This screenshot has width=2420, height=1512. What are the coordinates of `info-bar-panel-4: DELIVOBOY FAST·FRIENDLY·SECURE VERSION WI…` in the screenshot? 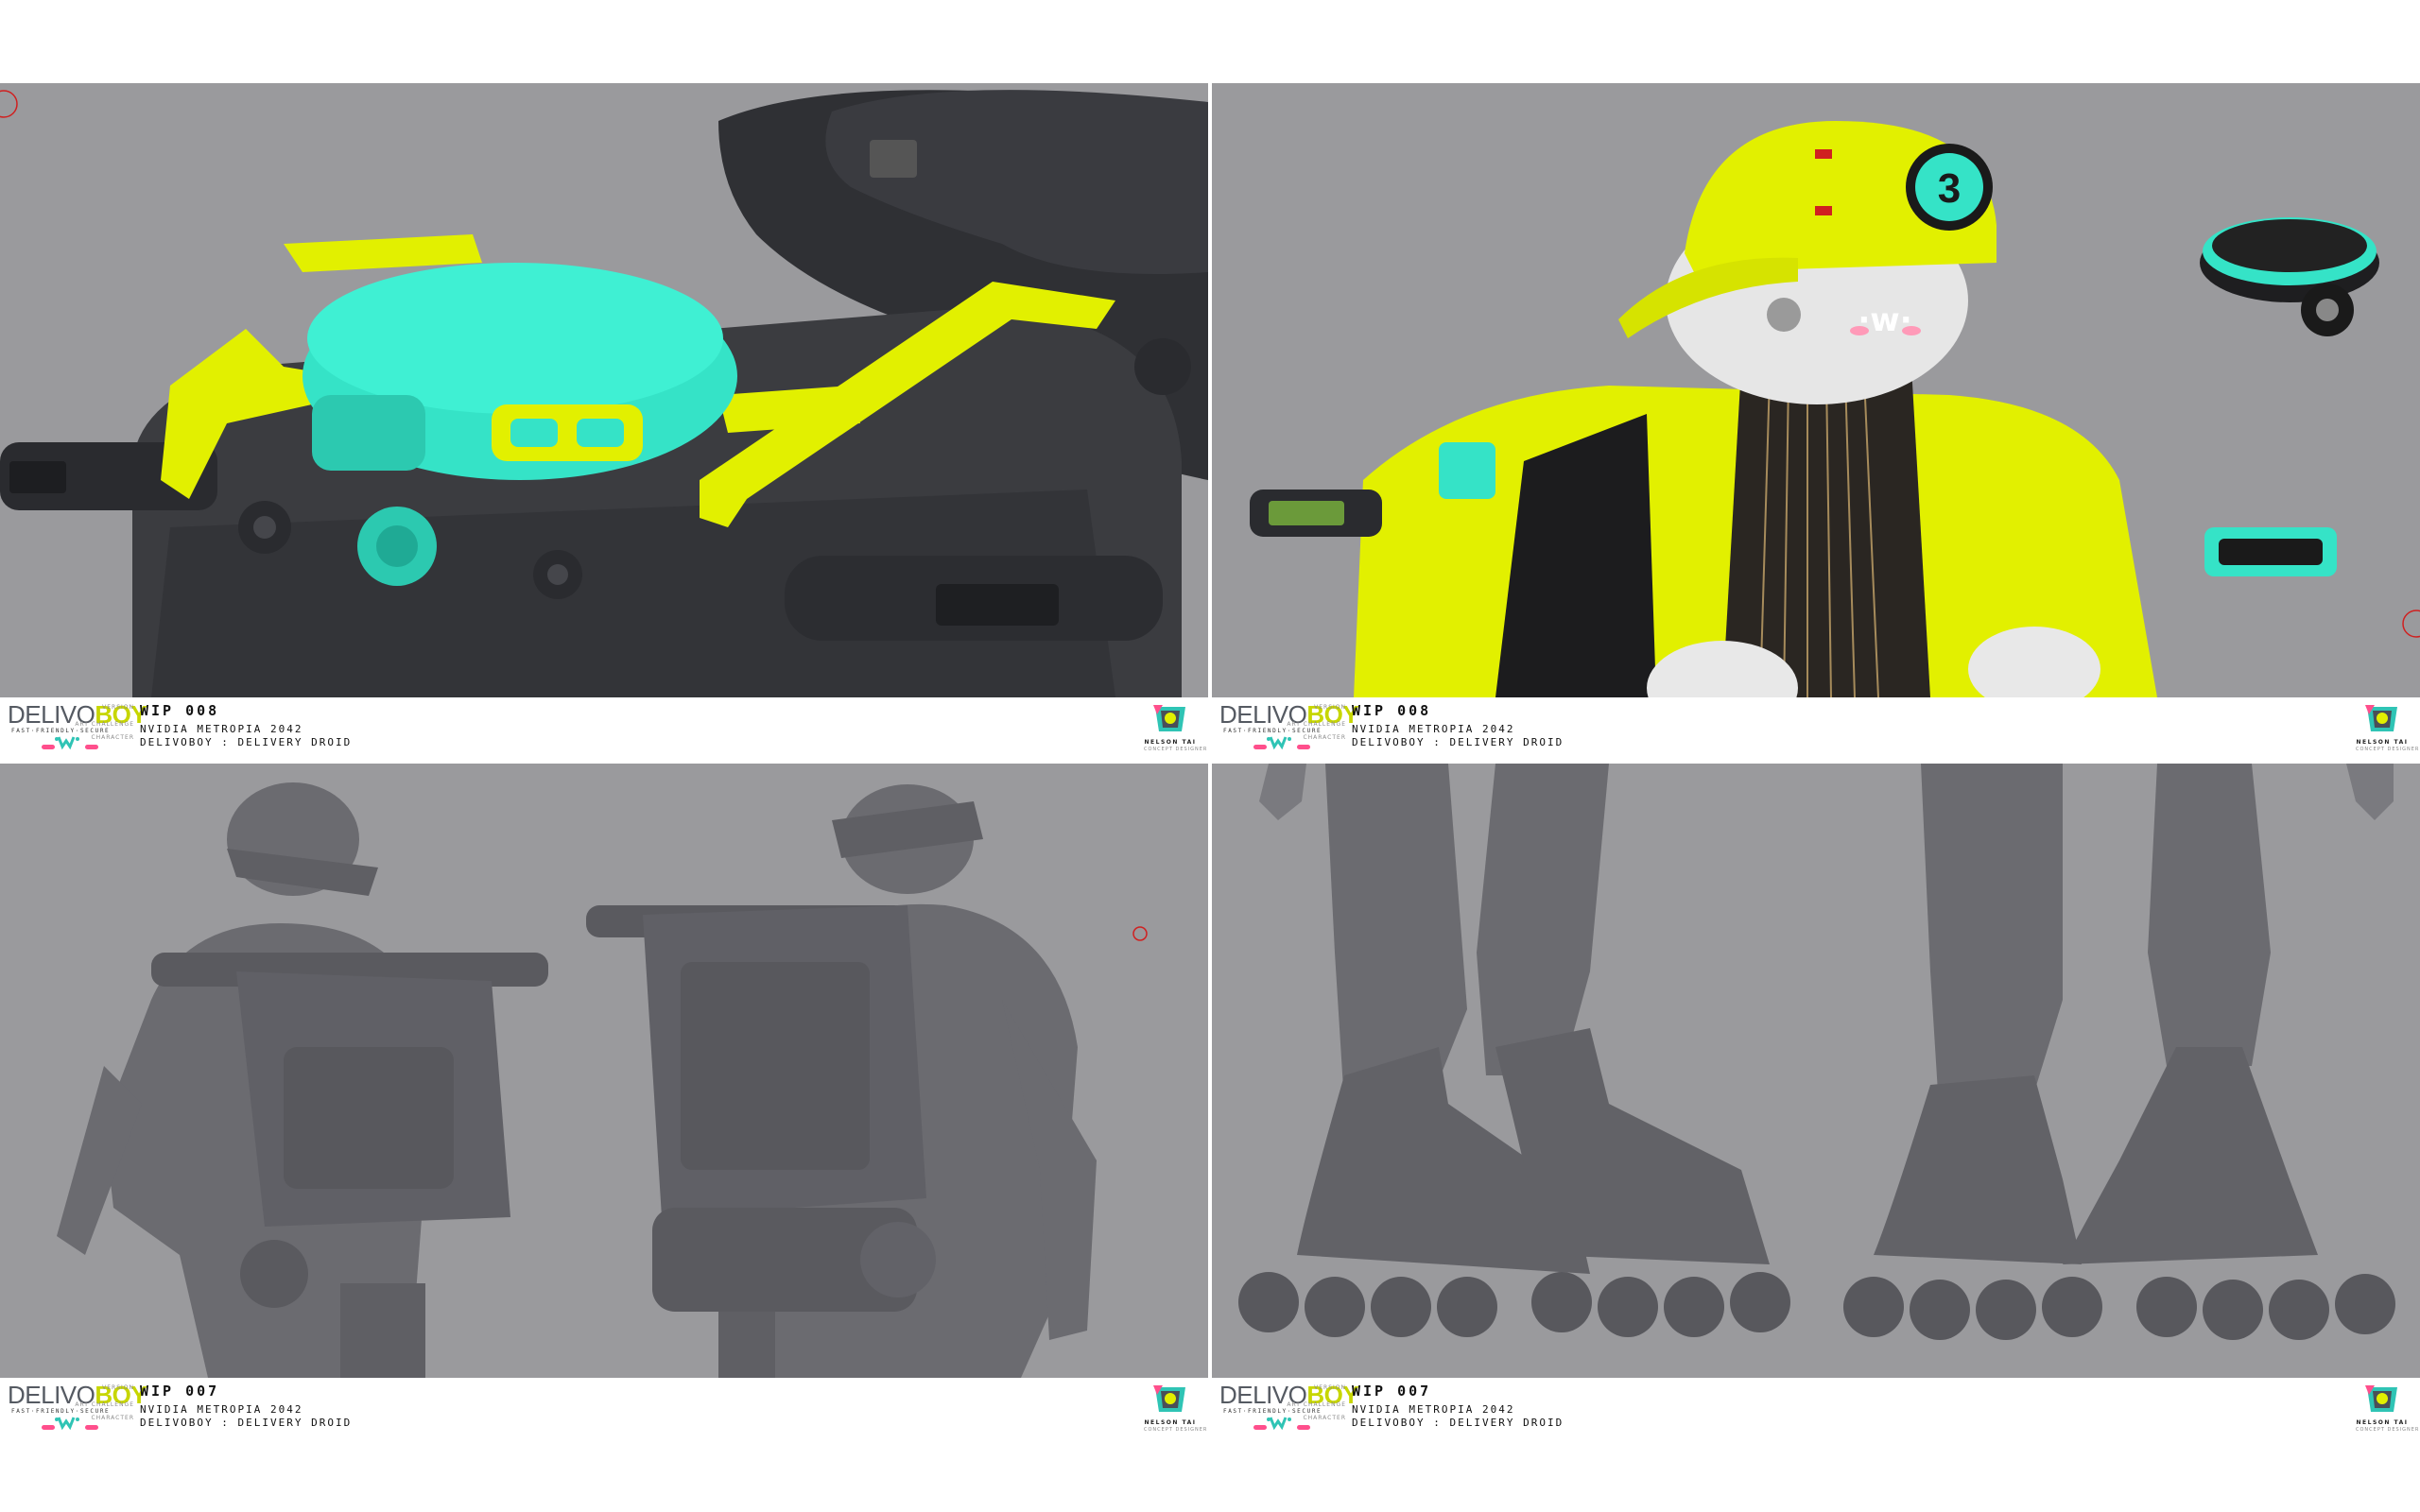 It's located at (1816, 1407).